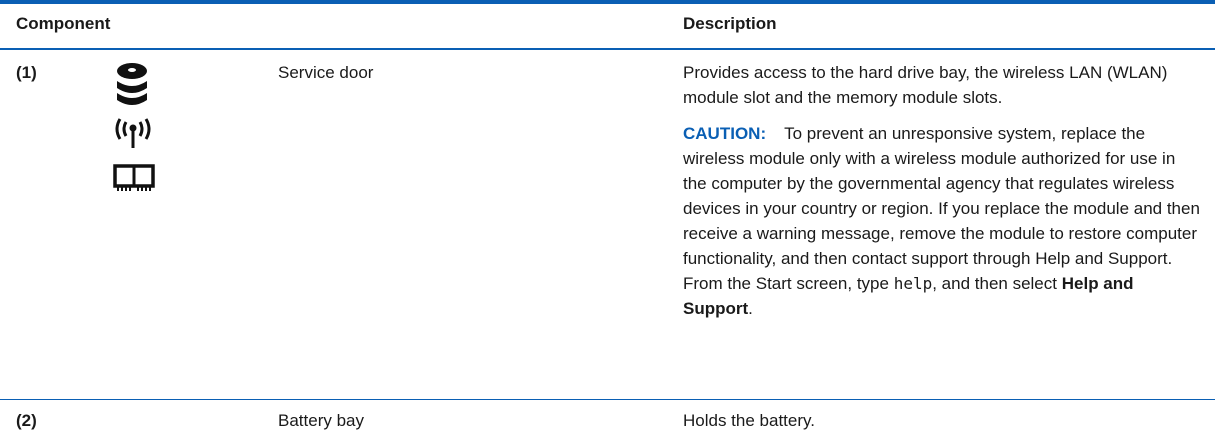 This screenshot has width=1215, height=444. Describe the element at coordinates (134, 177) in the screenshot. I see `memory-module-icon` at that location.